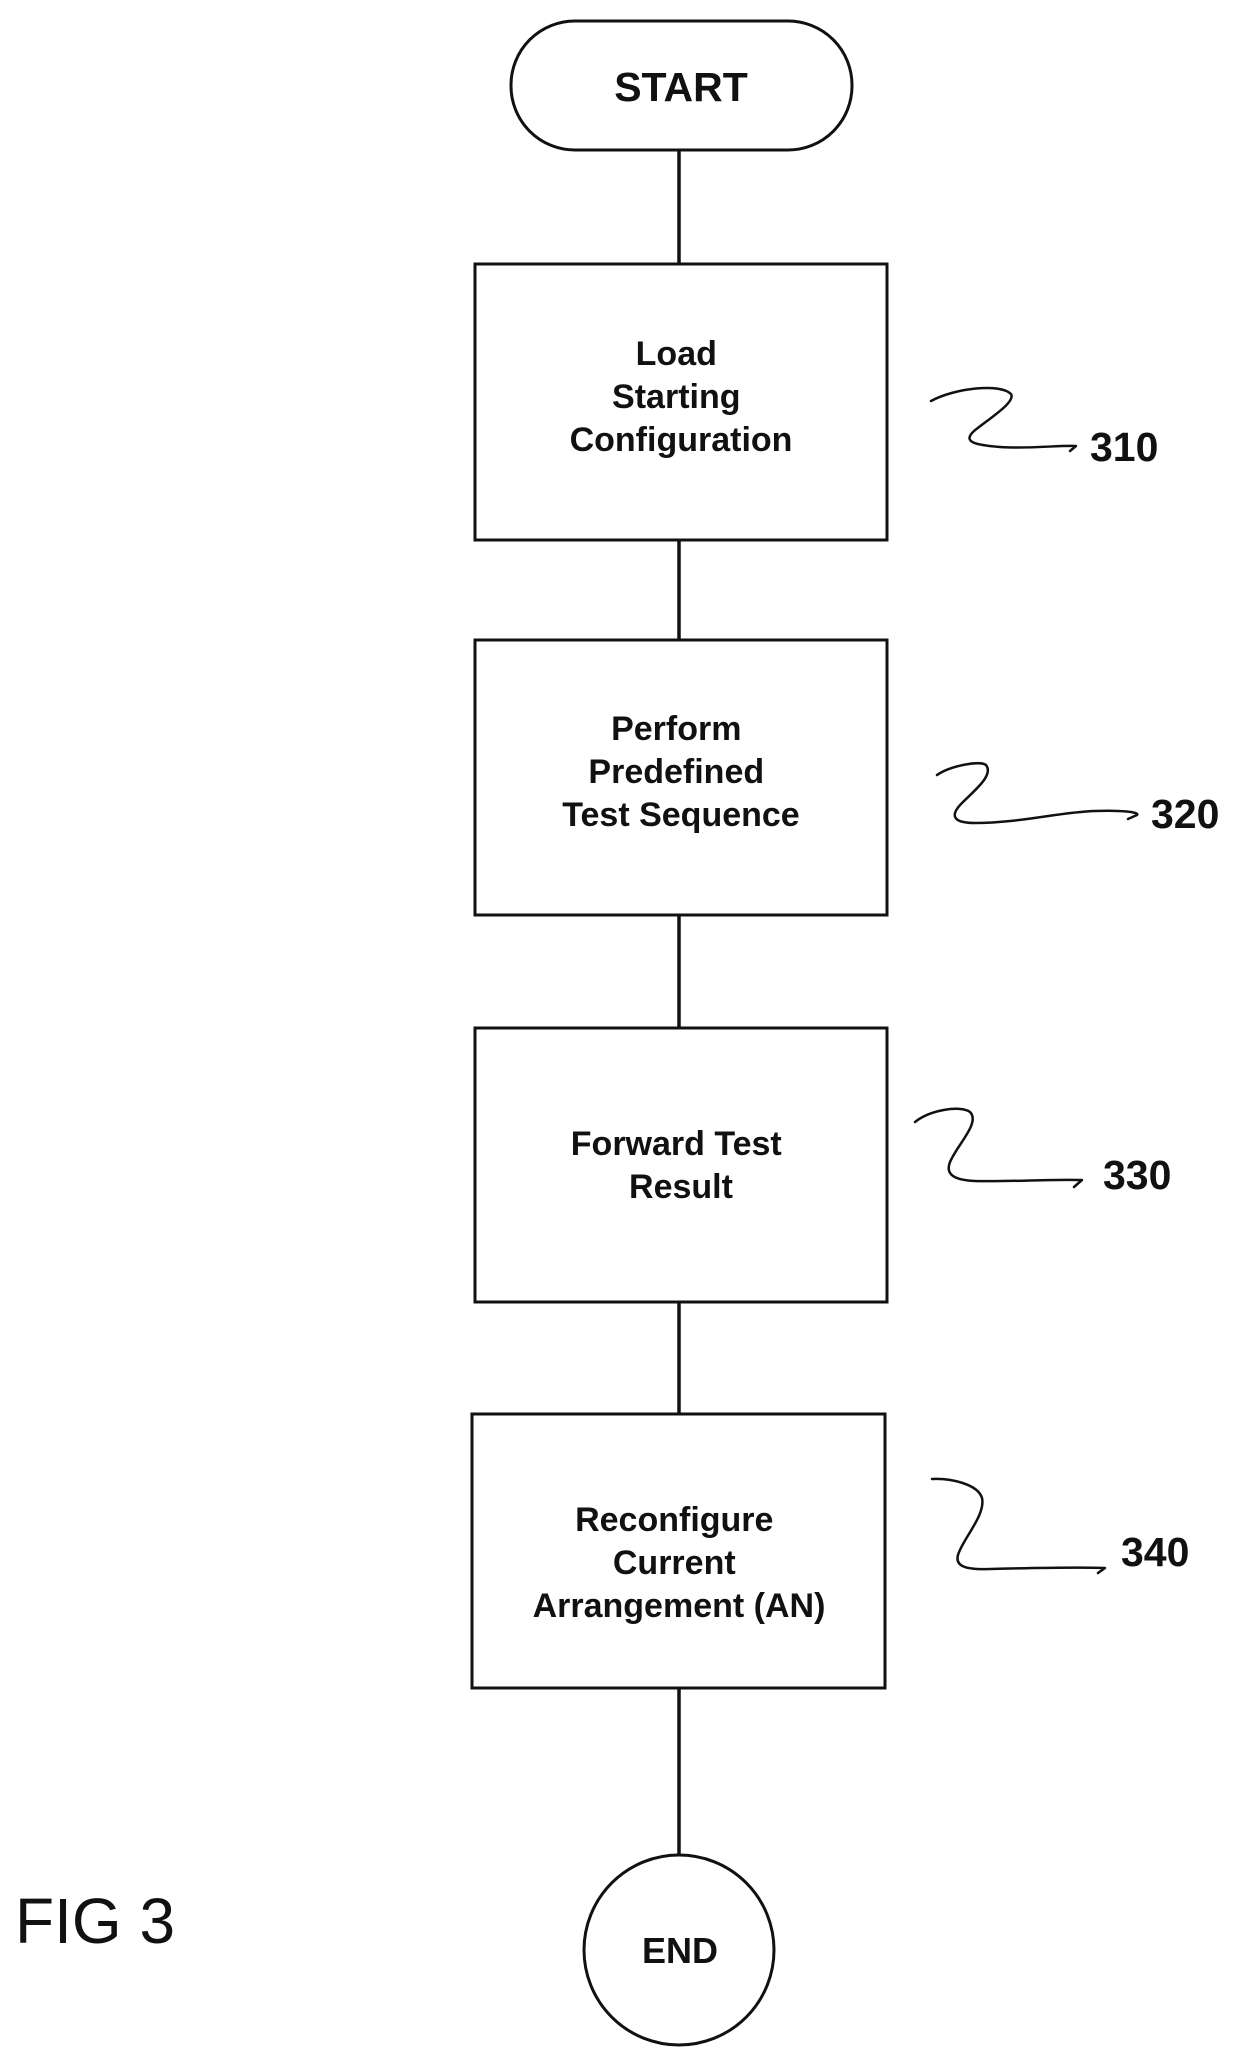 The height and width of the screenshot is (2063, 1240). Describe the element at coordinates (676, 729) in the screenshot. I see `step-320-line-1: Perform` at that location.